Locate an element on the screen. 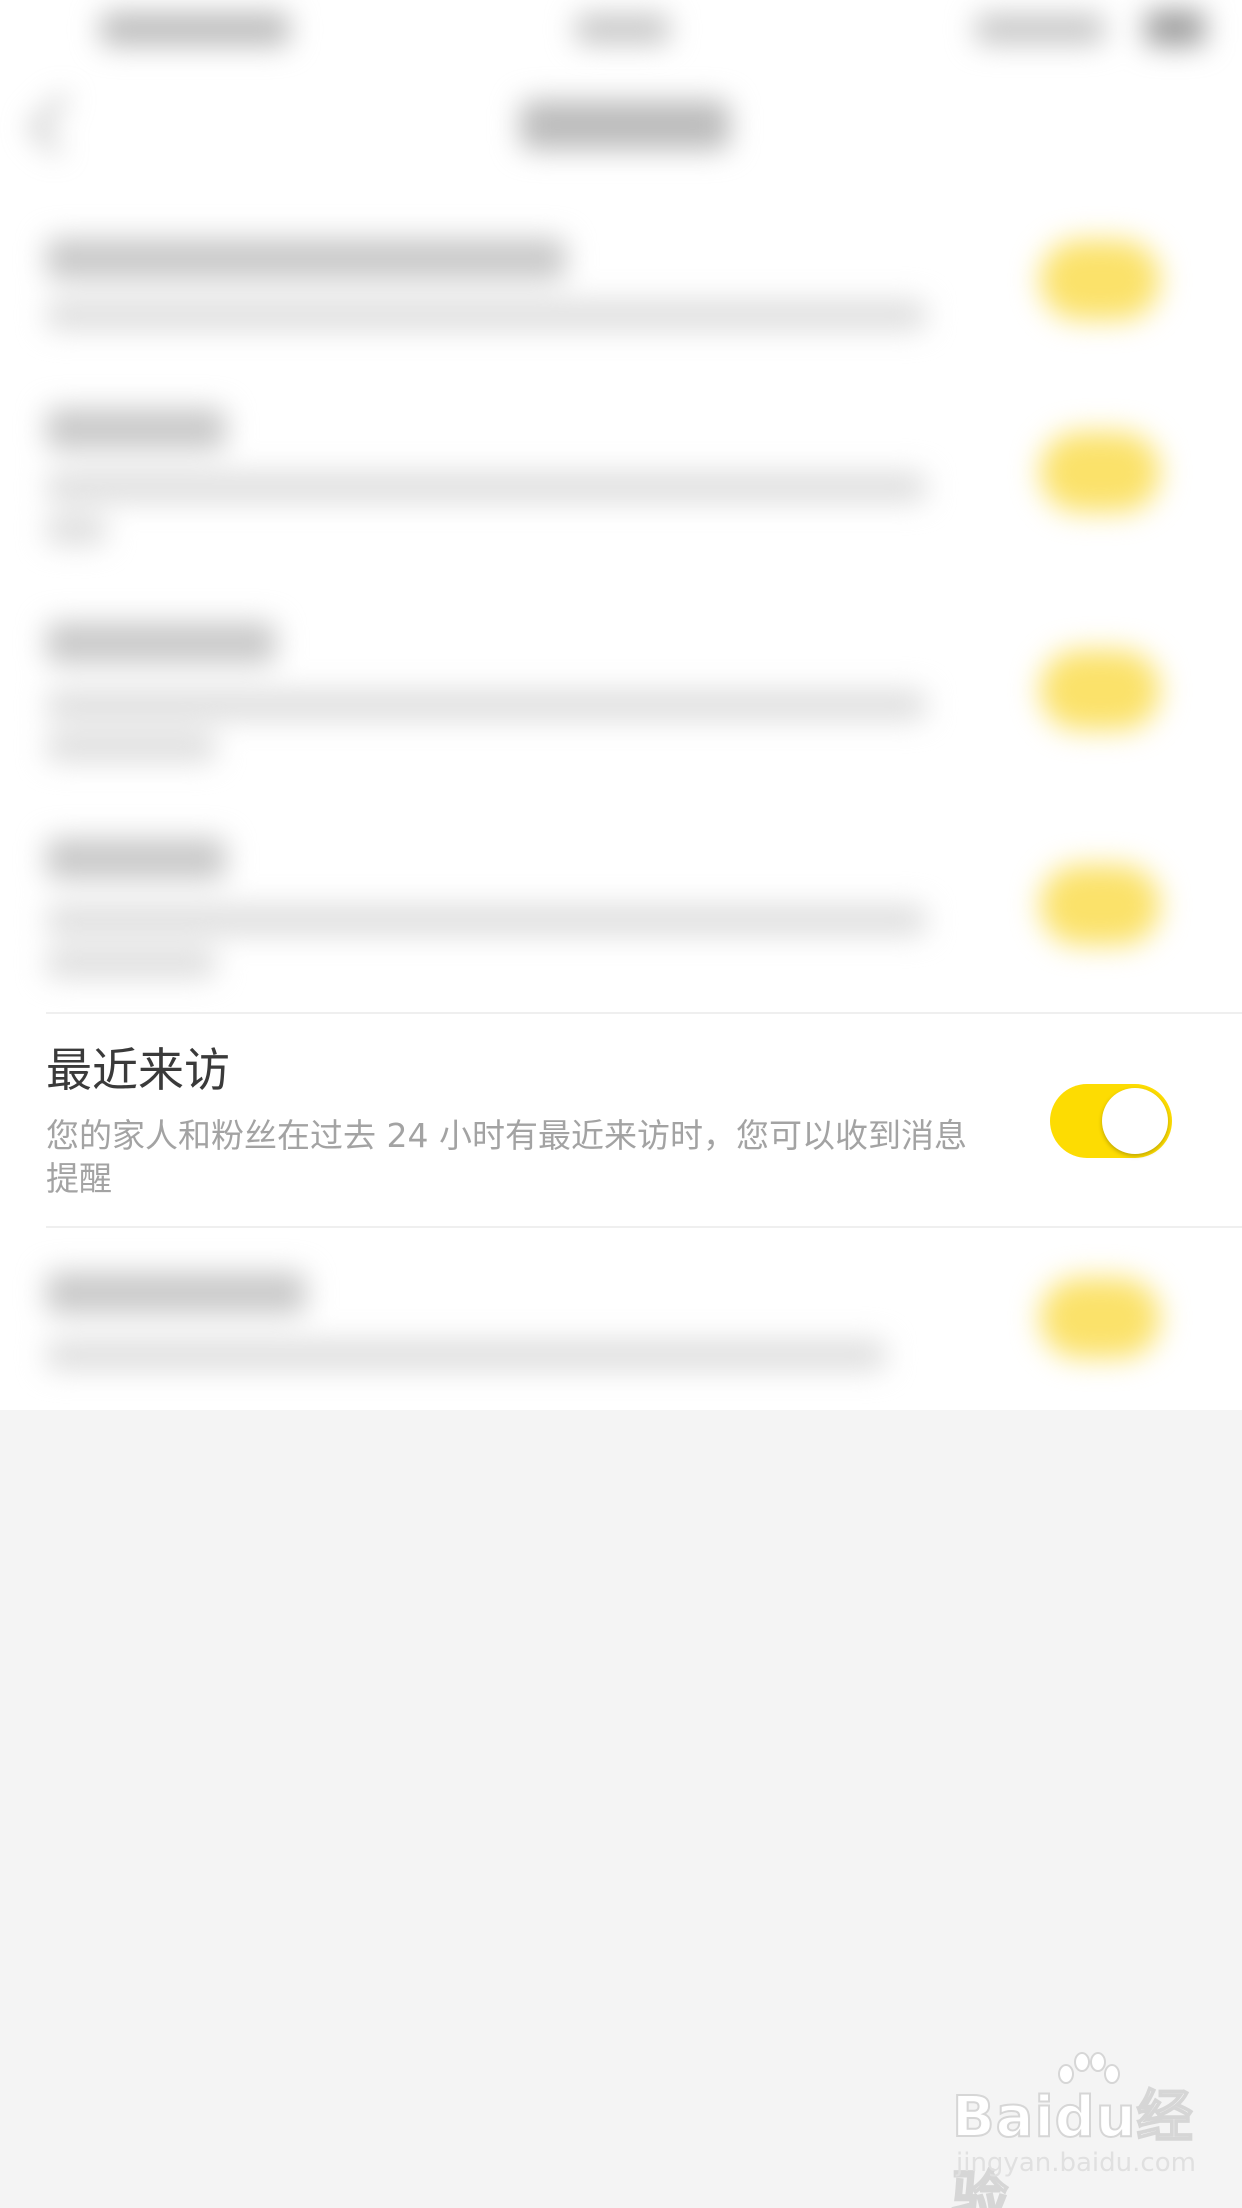 The height and width of the screenshot is (2208, 1242). toggle-knob is located at coordinates (1135, 1121).